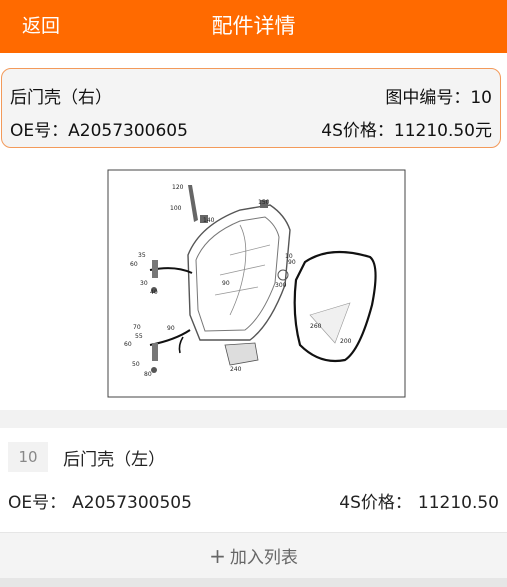  Describe the element at coordinates (253, 582) in the screenshot. I see `bottom-divider` at that location.